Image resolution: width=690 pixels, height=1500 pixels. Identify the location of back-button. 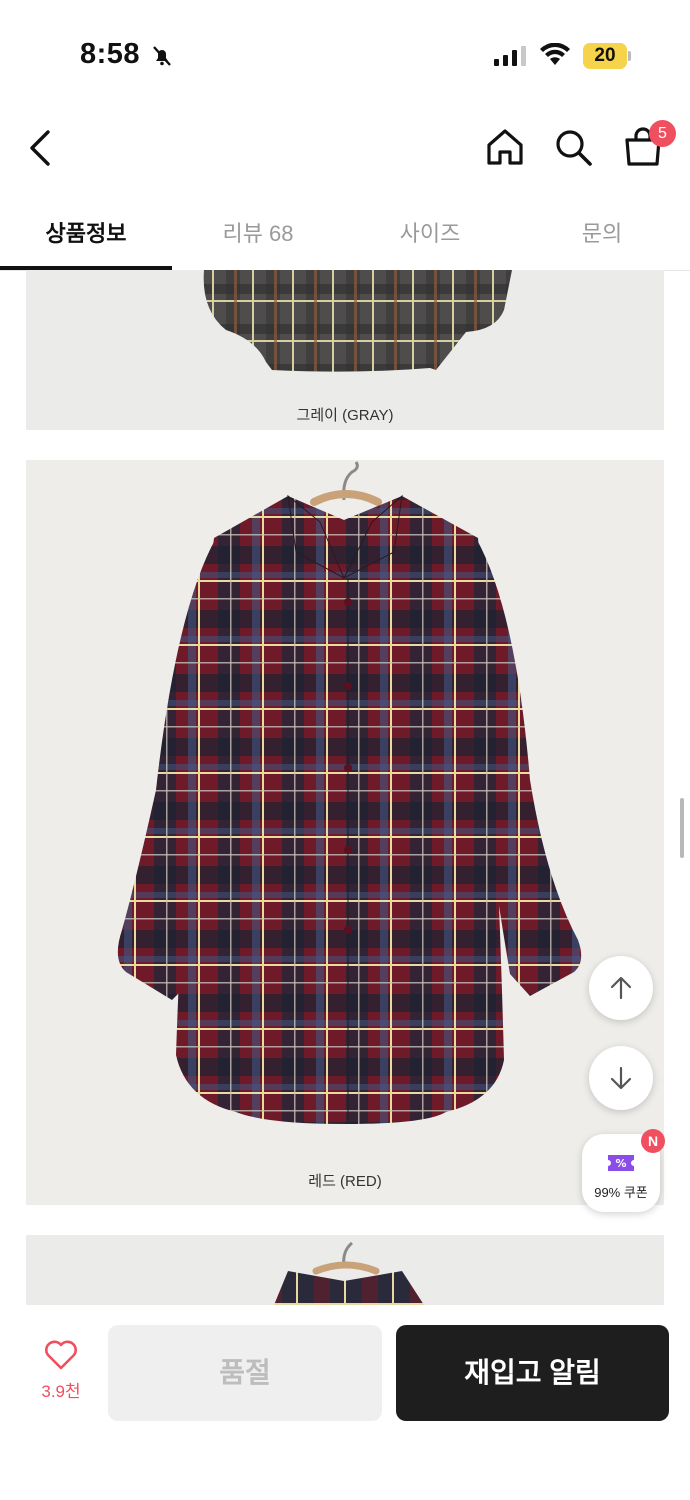
(41, 150).